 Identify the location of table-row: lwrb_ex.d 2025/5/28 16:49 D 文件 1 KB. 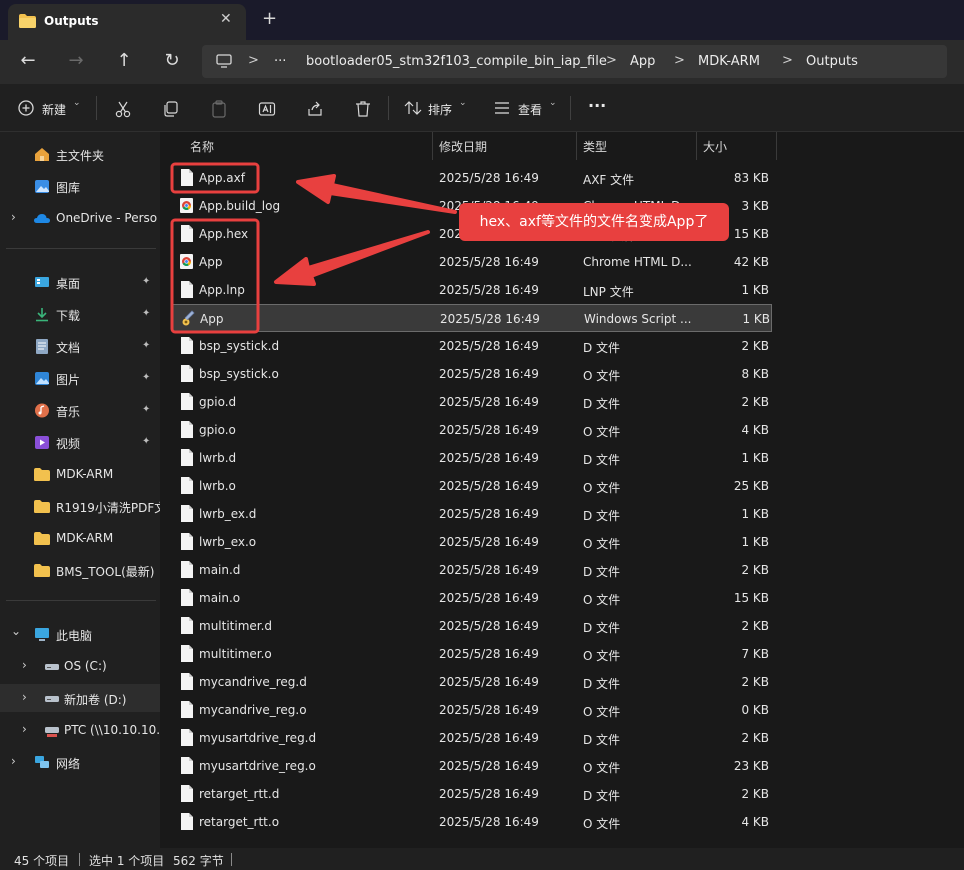
(472, 514).